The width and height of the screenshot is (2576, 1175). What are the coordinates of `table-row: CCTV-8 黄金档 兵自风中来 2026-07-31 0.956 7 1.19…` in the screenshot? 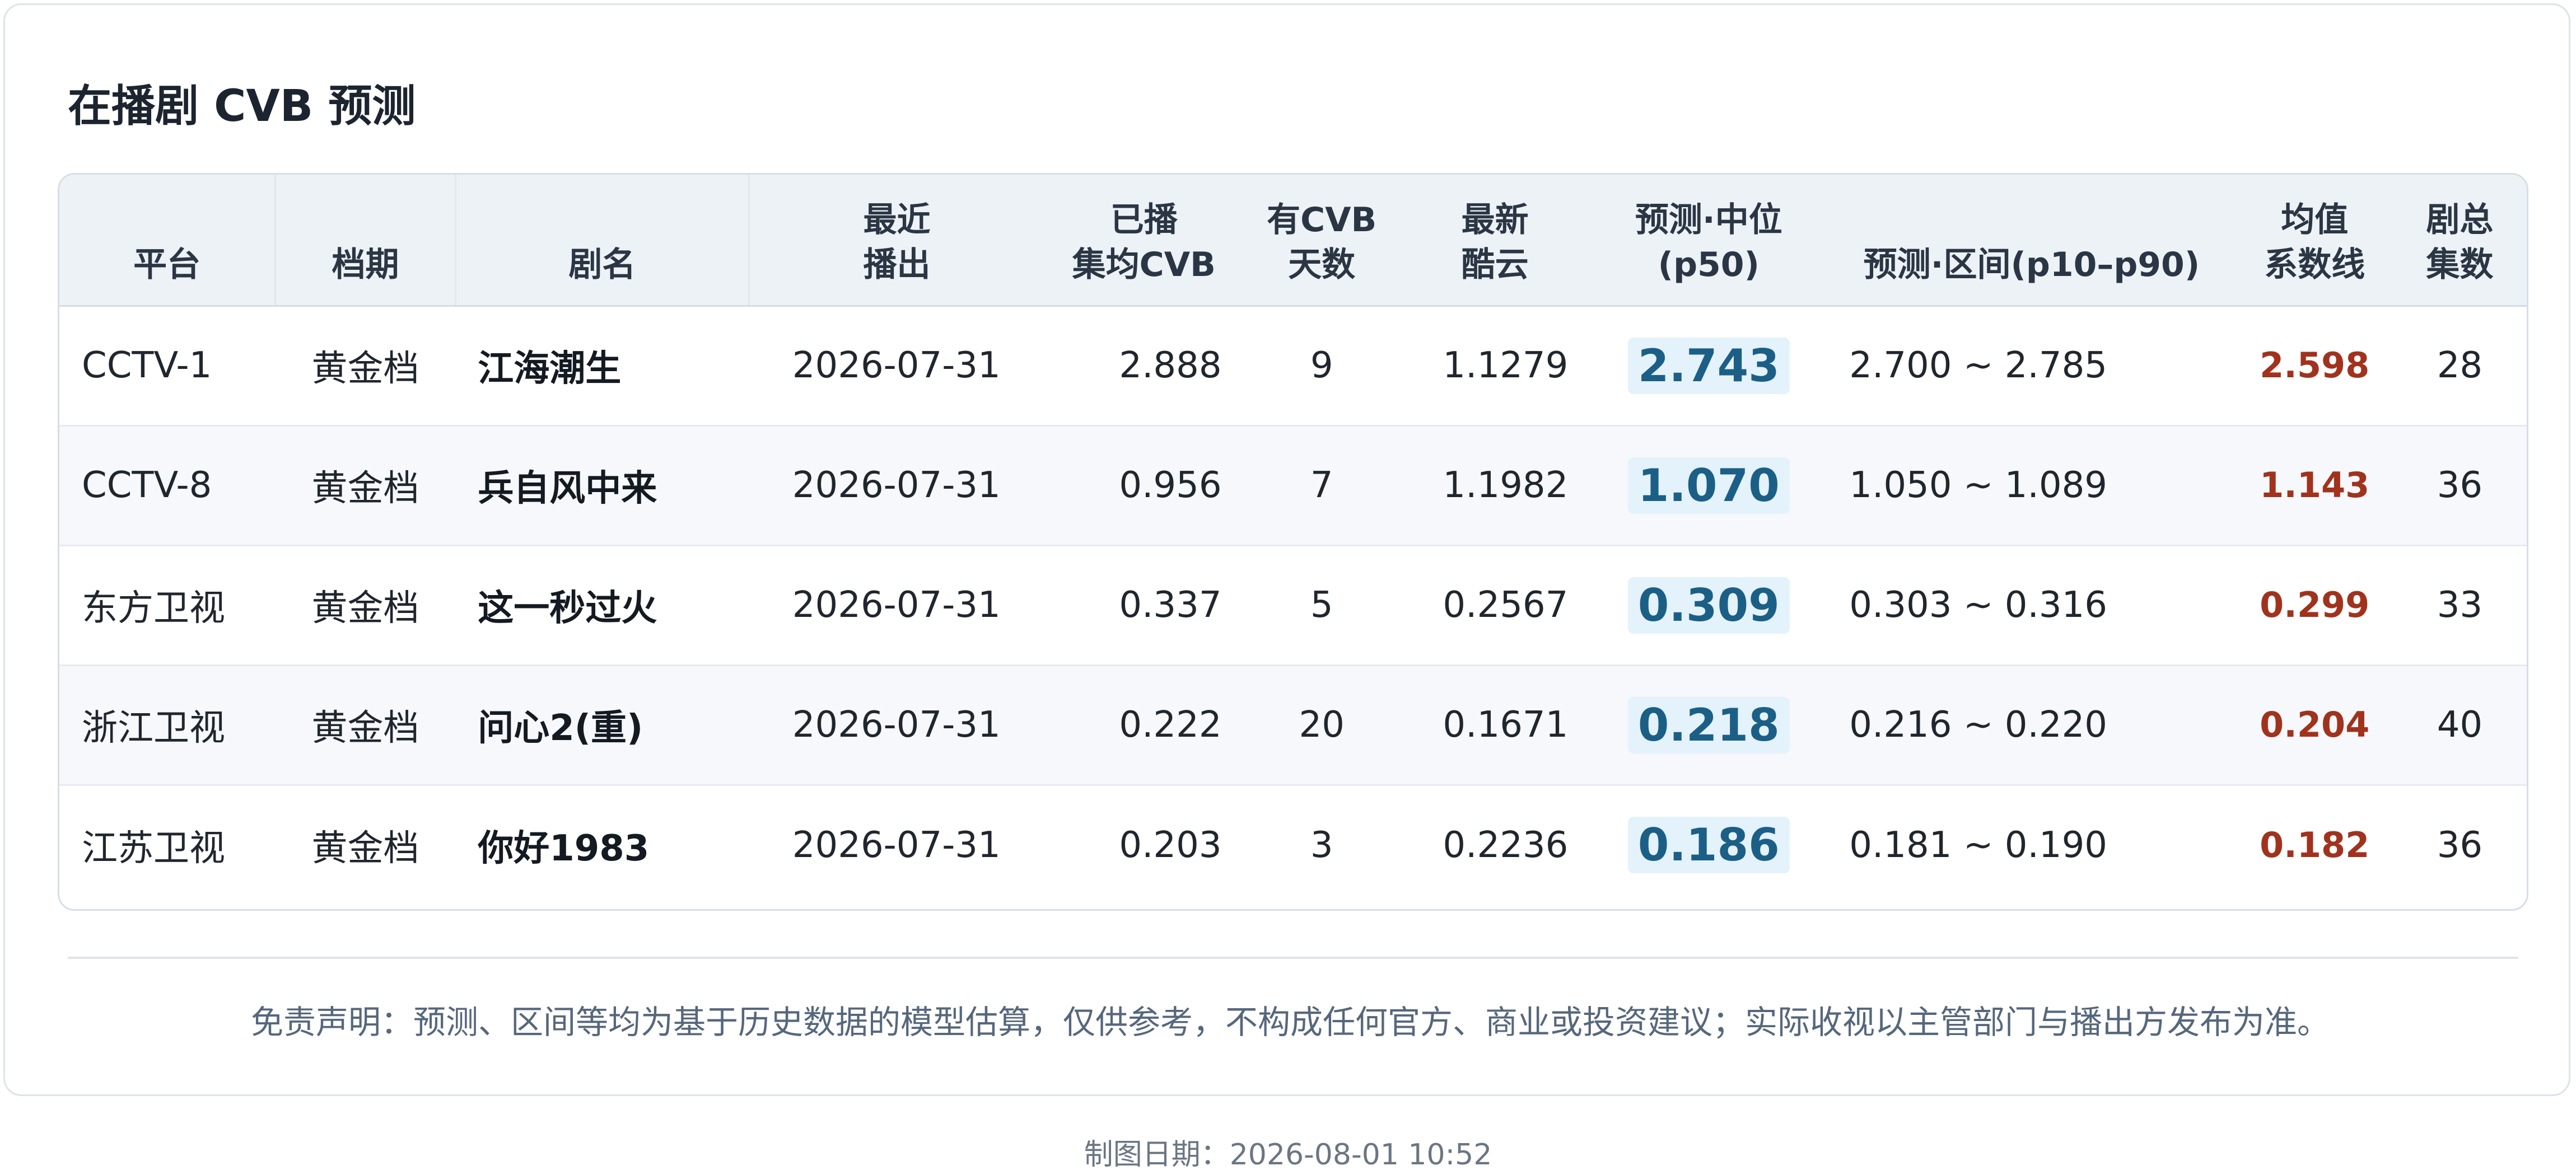 It's located at (1293, 485).